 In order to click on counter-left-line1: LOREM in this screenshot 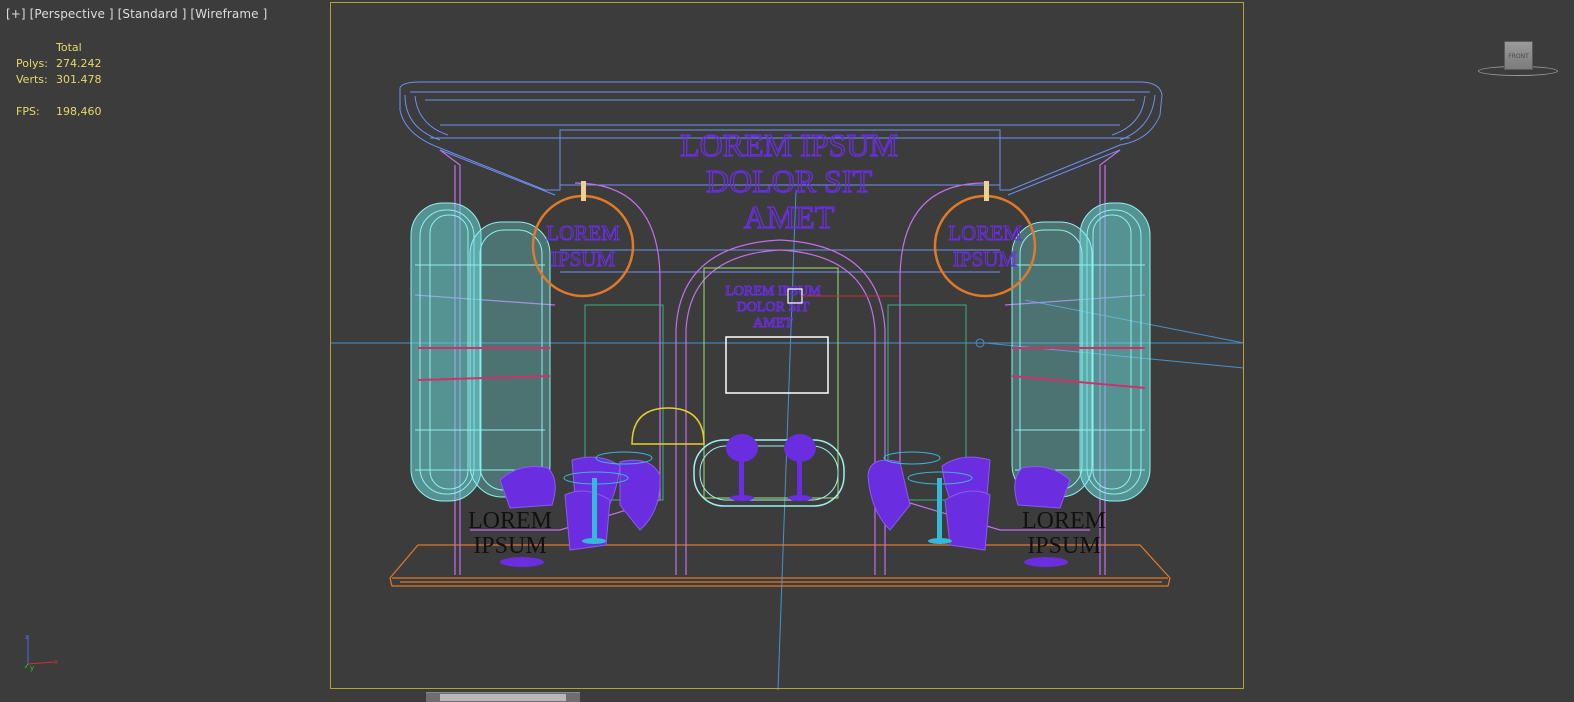, I will do `click(510, 521)`.